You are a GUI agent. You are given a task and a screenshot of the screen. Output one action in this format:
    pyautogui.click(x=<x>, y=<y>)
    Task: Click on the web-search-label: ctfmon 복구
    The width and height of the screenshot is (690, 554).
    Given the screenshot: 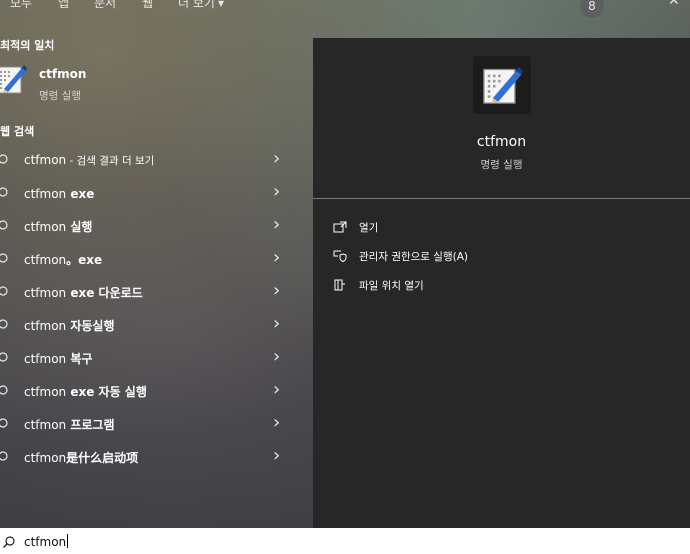 What is the action you would take?
    pyautogui.click(x=58, y=358)
    